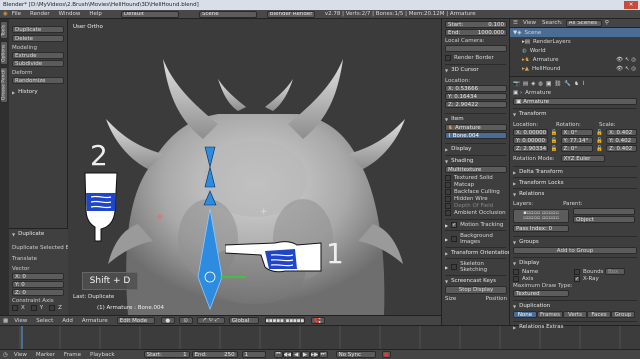 The height and width of the screenshot is (359, 640). What do you see at coordinates (516, 84) in the screenshot?
I see `render-tab-icon: 📷` at bounding box center [516, 84].